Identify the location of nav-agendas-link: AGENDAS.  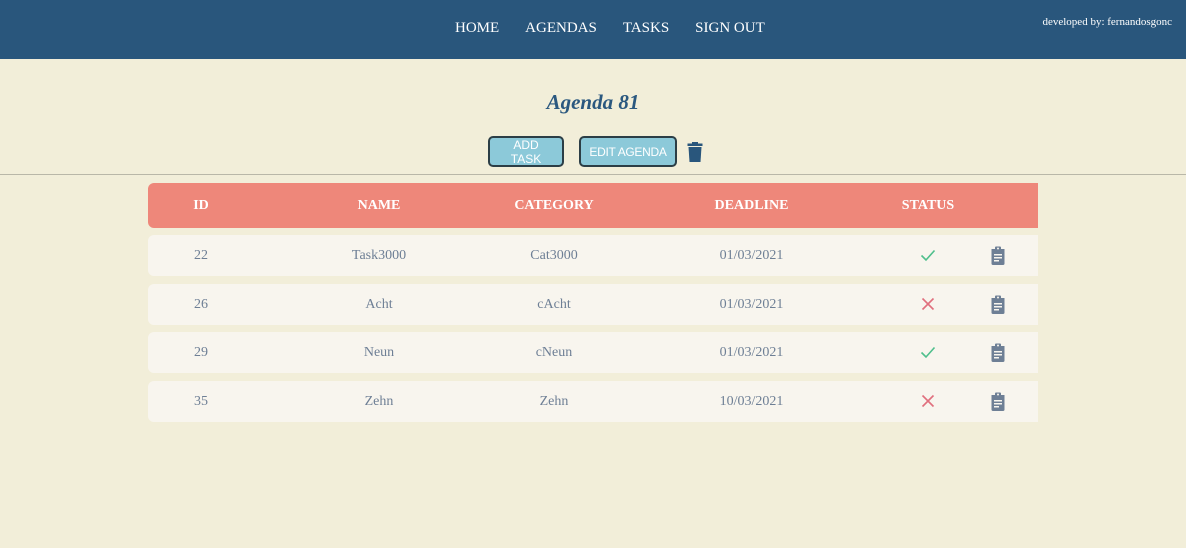
(561, 28).